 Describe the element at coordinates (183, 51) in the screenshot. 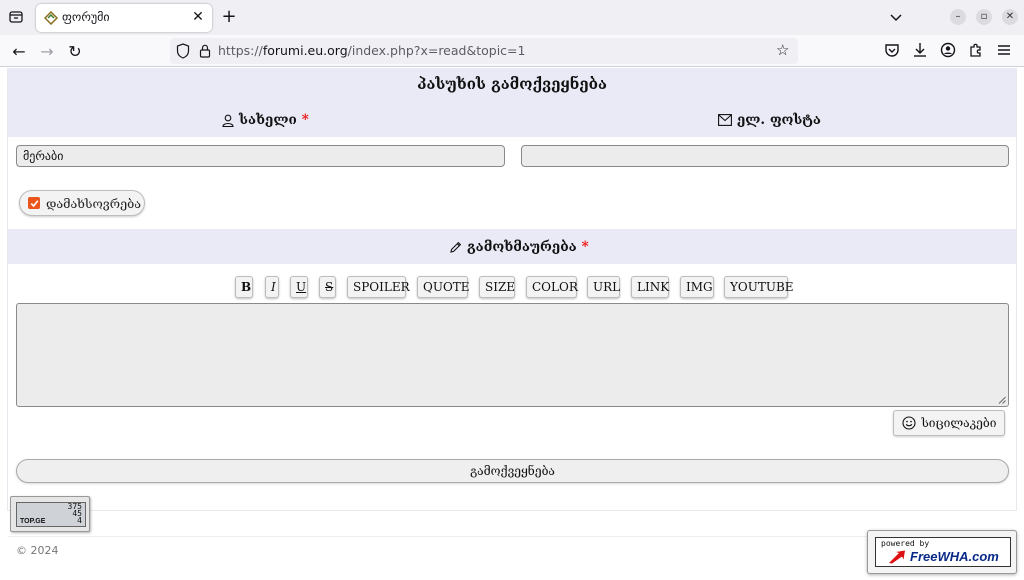

I see `shield-icon` at that location.